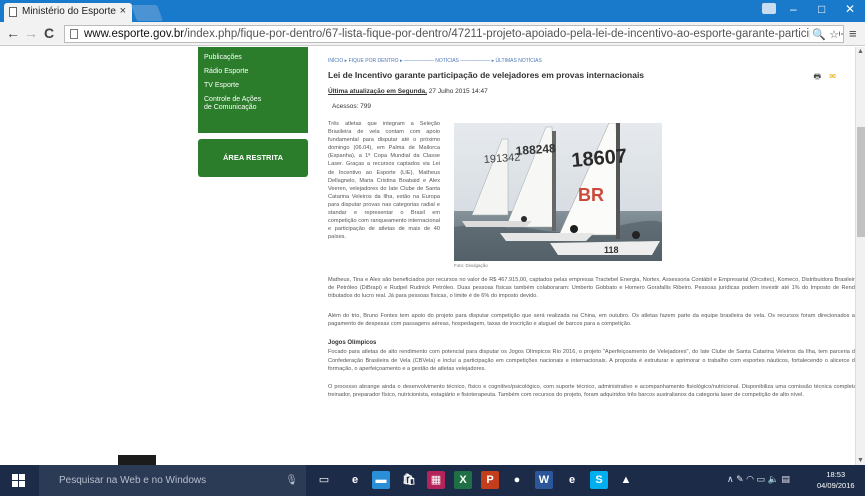 The height and width of the screenshot is (496, 865). Describe the element at coordinates (599, 480) in the screenshot. I see `skype-icon: S` at that location.